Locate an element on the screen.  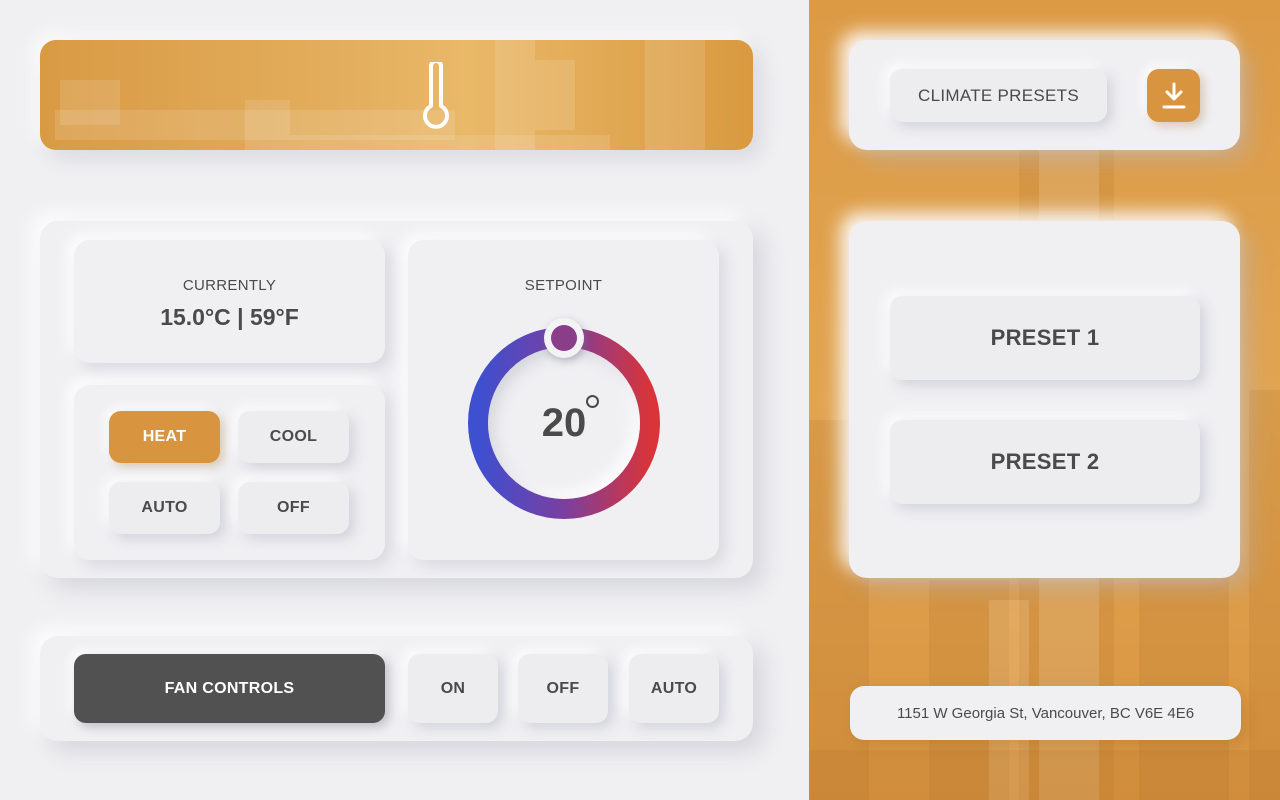
current-temperature-card: CURRENTLY 15.0°C | 59°F is located at coordinates (229, 301).